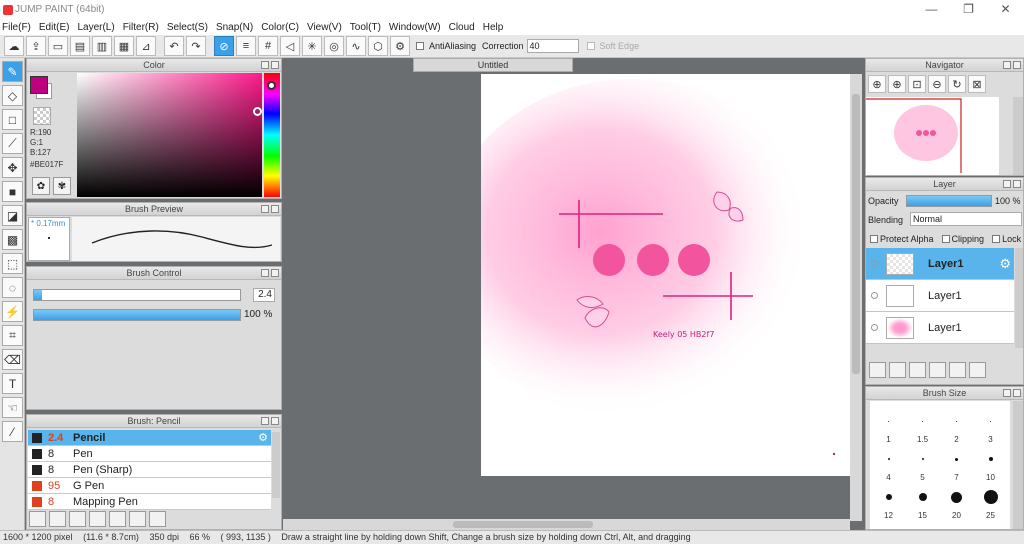 The width and height of the screenshot is (1024, 544). I want to click on saturation-value-picker, so click(169, 135).